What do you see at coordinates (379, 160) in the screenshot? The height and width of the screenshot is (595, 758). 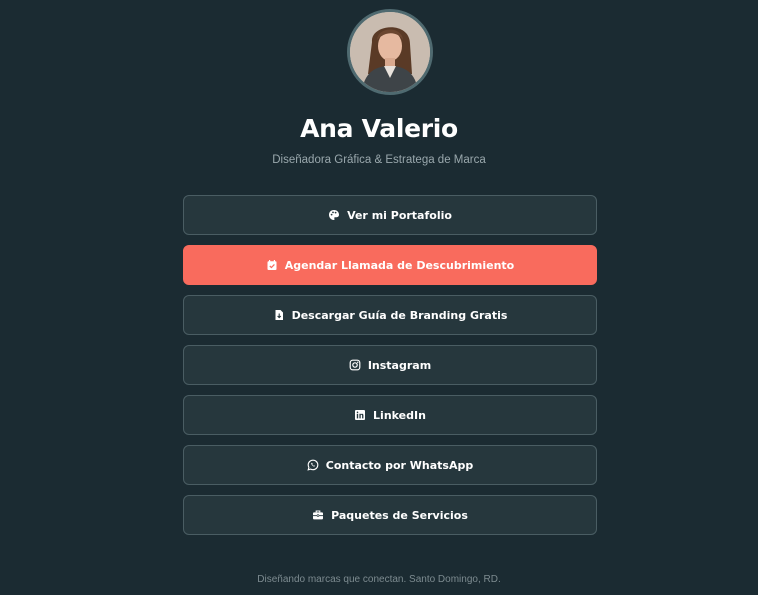 I see `profile-subtitle: Diseñadora Gráfica & Estratega de Marca` at bounding box center [379, 160].